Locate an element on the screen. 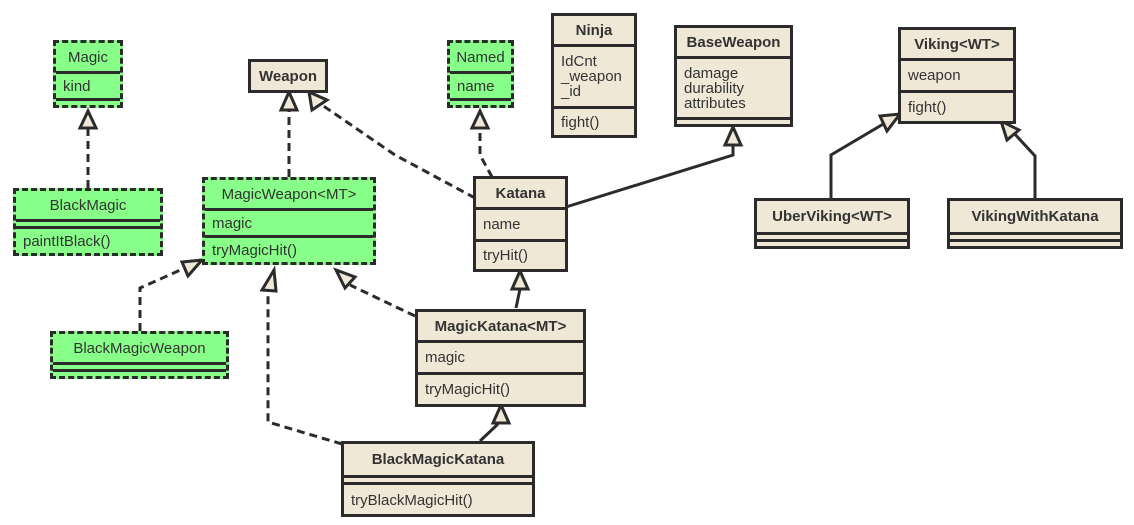  field: durability is located at coordinates (714, 88).